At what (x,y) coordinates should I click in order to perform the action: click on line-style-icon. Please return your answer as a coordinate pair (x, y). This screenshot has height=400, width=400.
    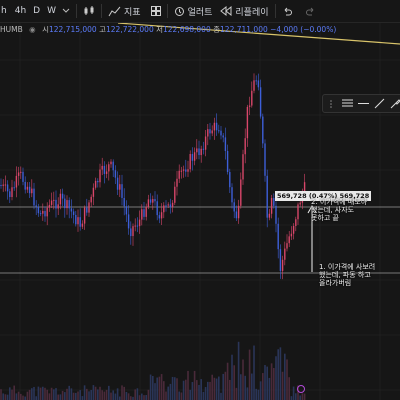
    Looking at the image, I should click on (347, 103).